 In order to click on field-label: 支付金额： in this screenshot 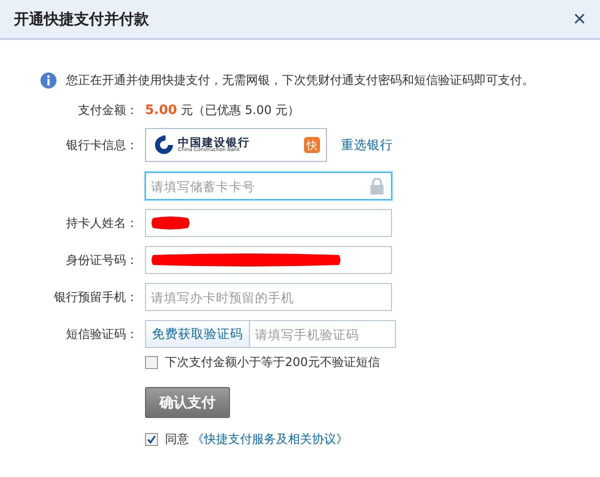, I will do `click(108, 110)`.